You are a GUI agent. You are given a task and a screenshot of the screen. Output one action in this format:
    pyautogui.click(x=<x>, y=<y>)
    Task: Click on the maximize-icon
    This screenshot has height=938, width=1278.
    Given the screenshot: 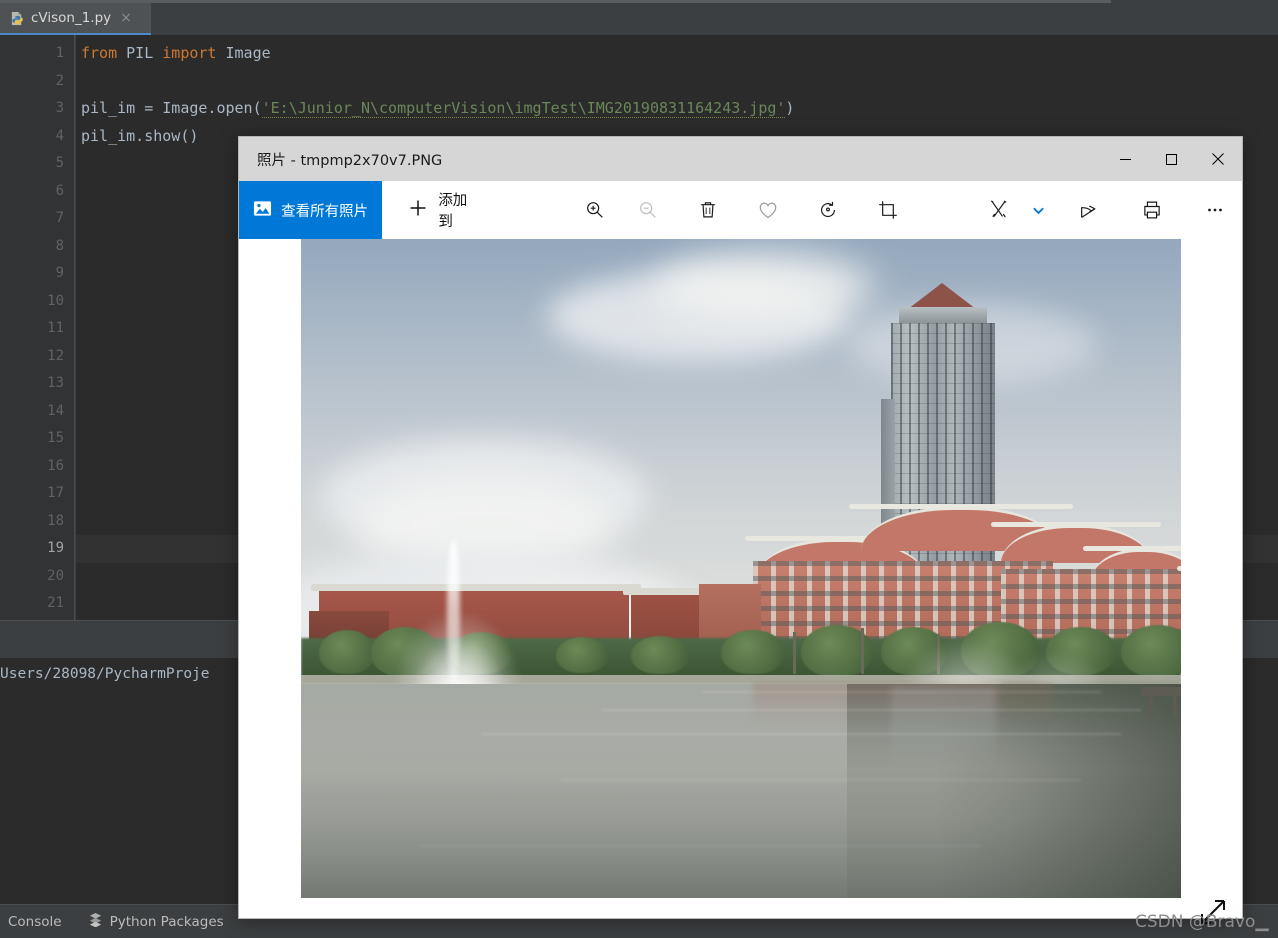 What is the action you would take?
    pyautogui.click(x=1171, y=159)
    